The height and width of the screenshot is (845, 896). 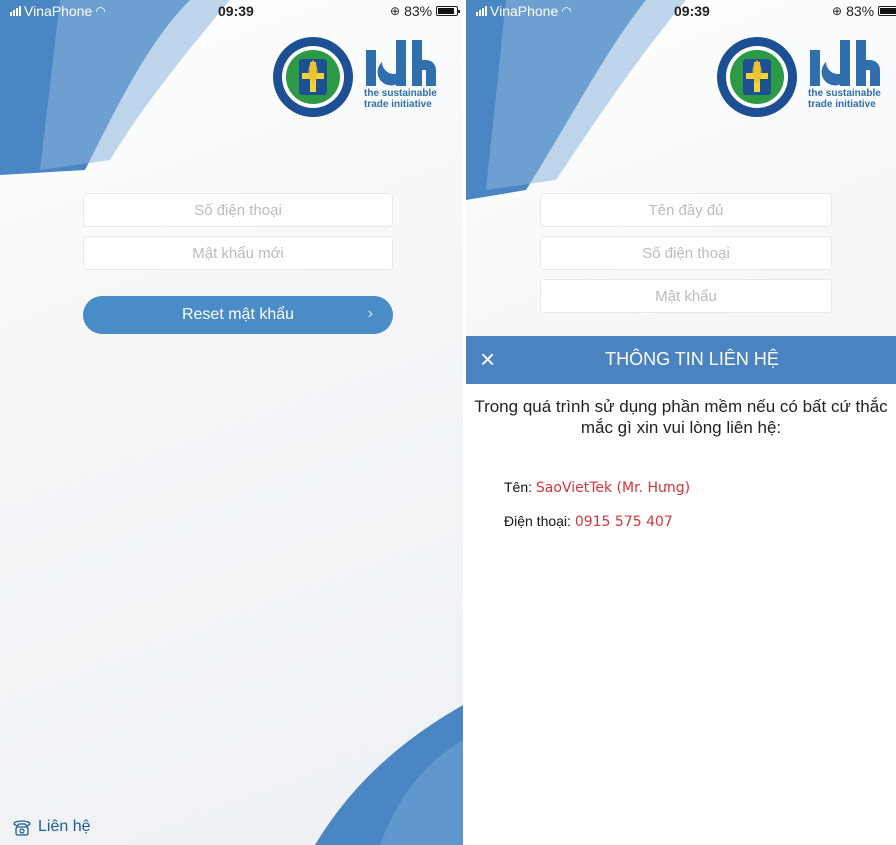 I want to click on contact-name-value: SaoVietTek (Mr. Hưng), so click(x=613, y=488).